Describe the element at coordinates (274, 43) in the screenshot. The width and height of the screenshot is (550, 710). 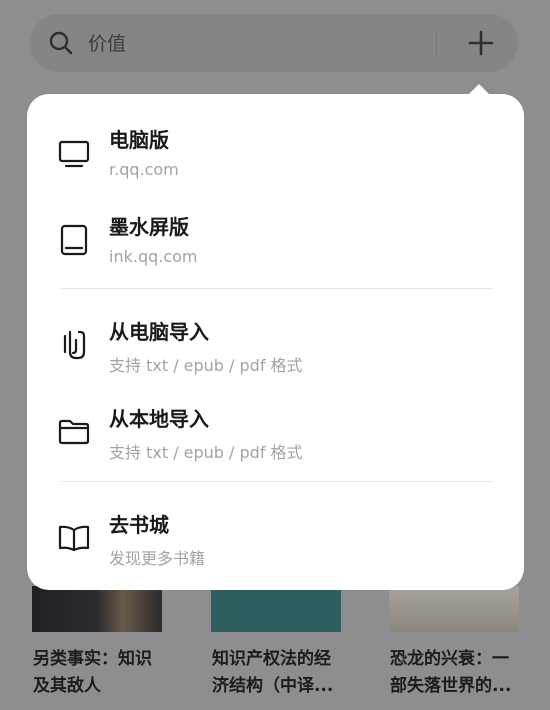
I see `search-bar: 价值` at that location.